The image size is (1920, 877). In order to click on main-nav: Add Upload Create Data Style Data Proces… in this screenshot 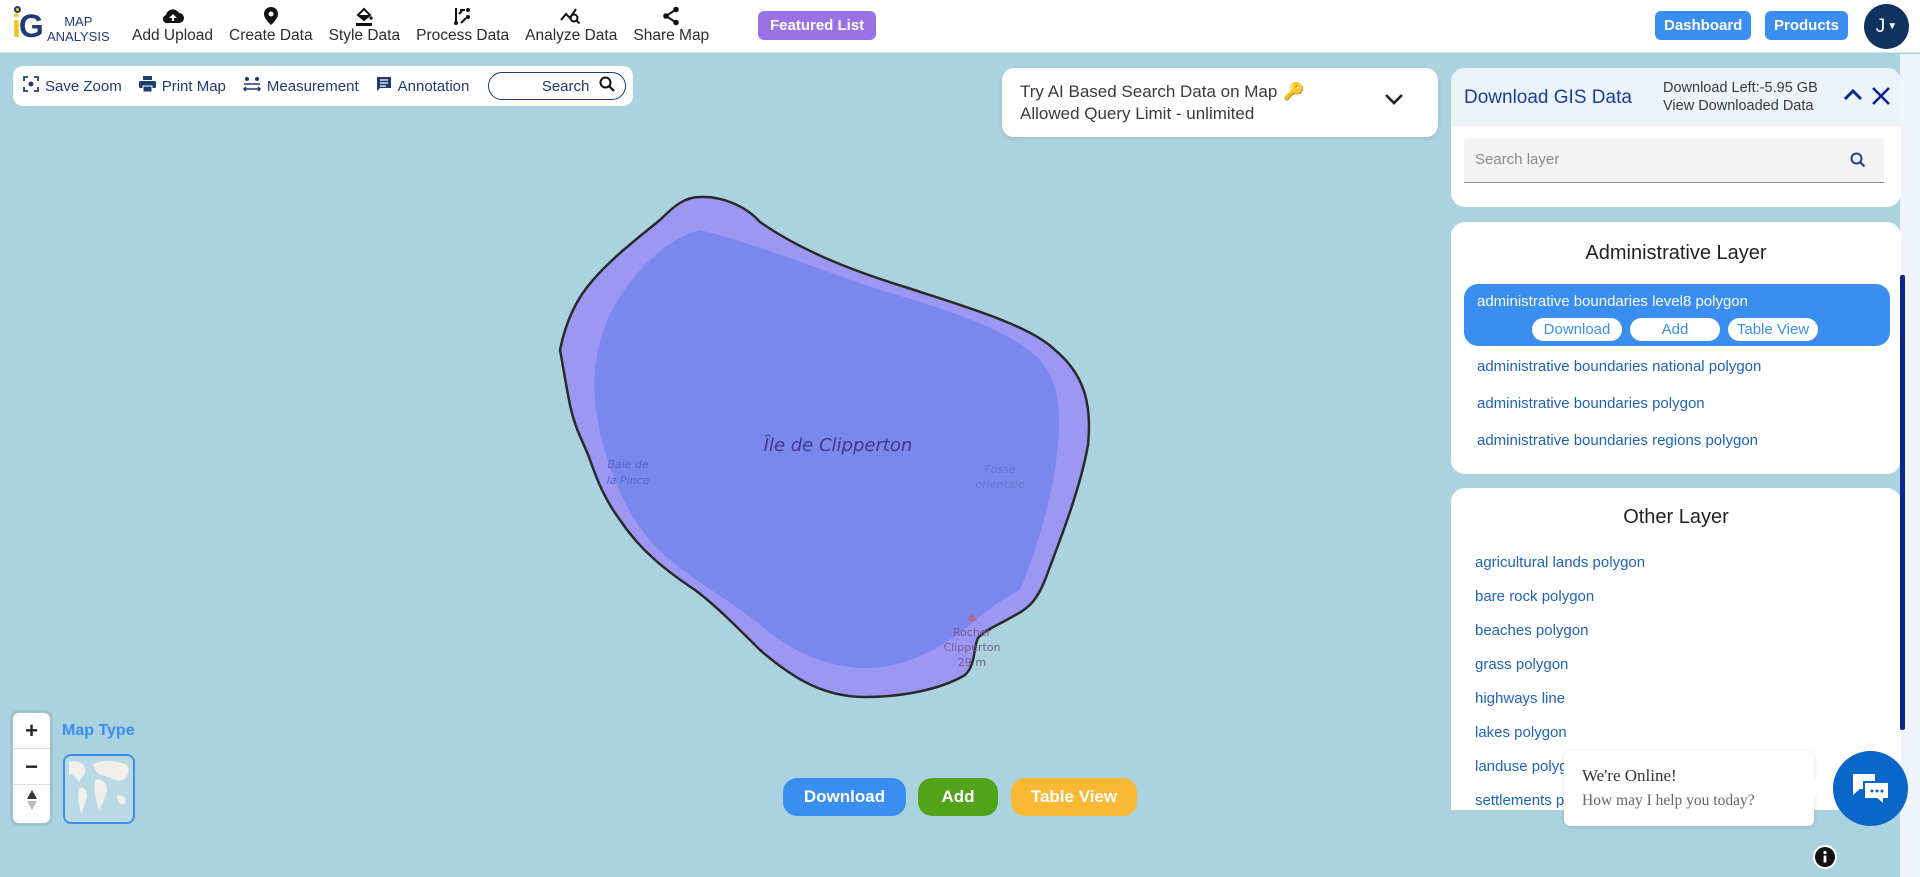, I will do `click(420, 26)`.